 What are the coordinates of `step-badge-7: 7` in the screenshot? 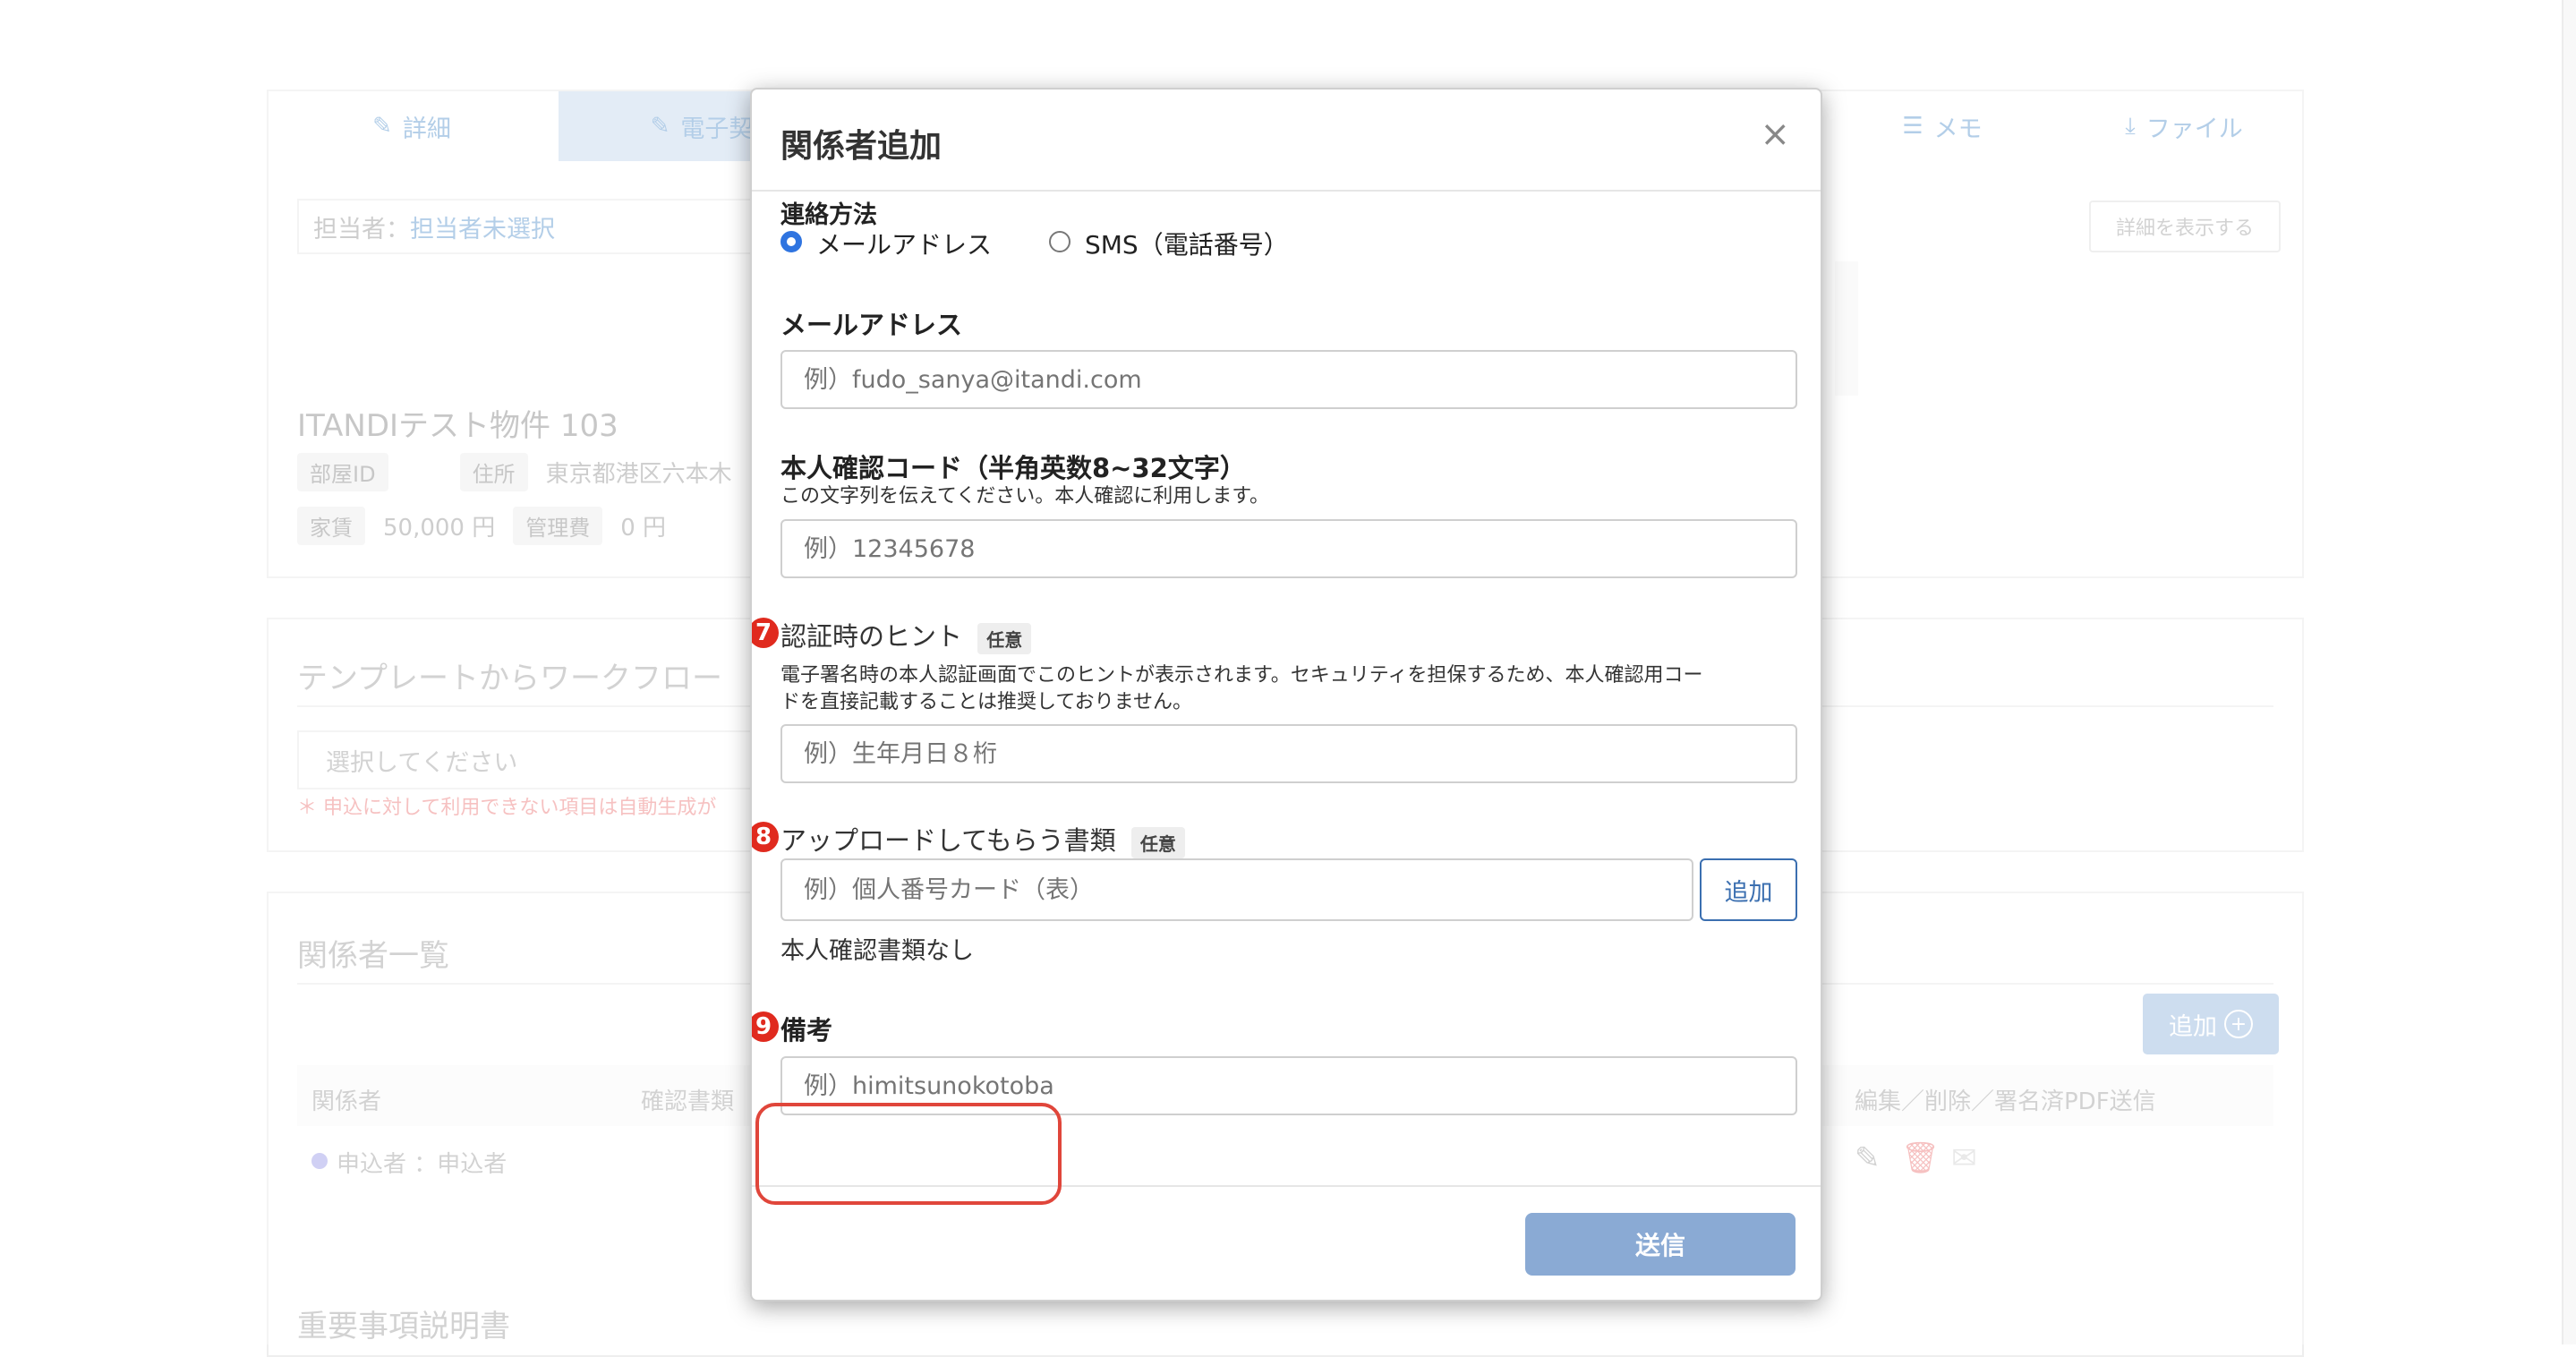 It's located at (765, 633).